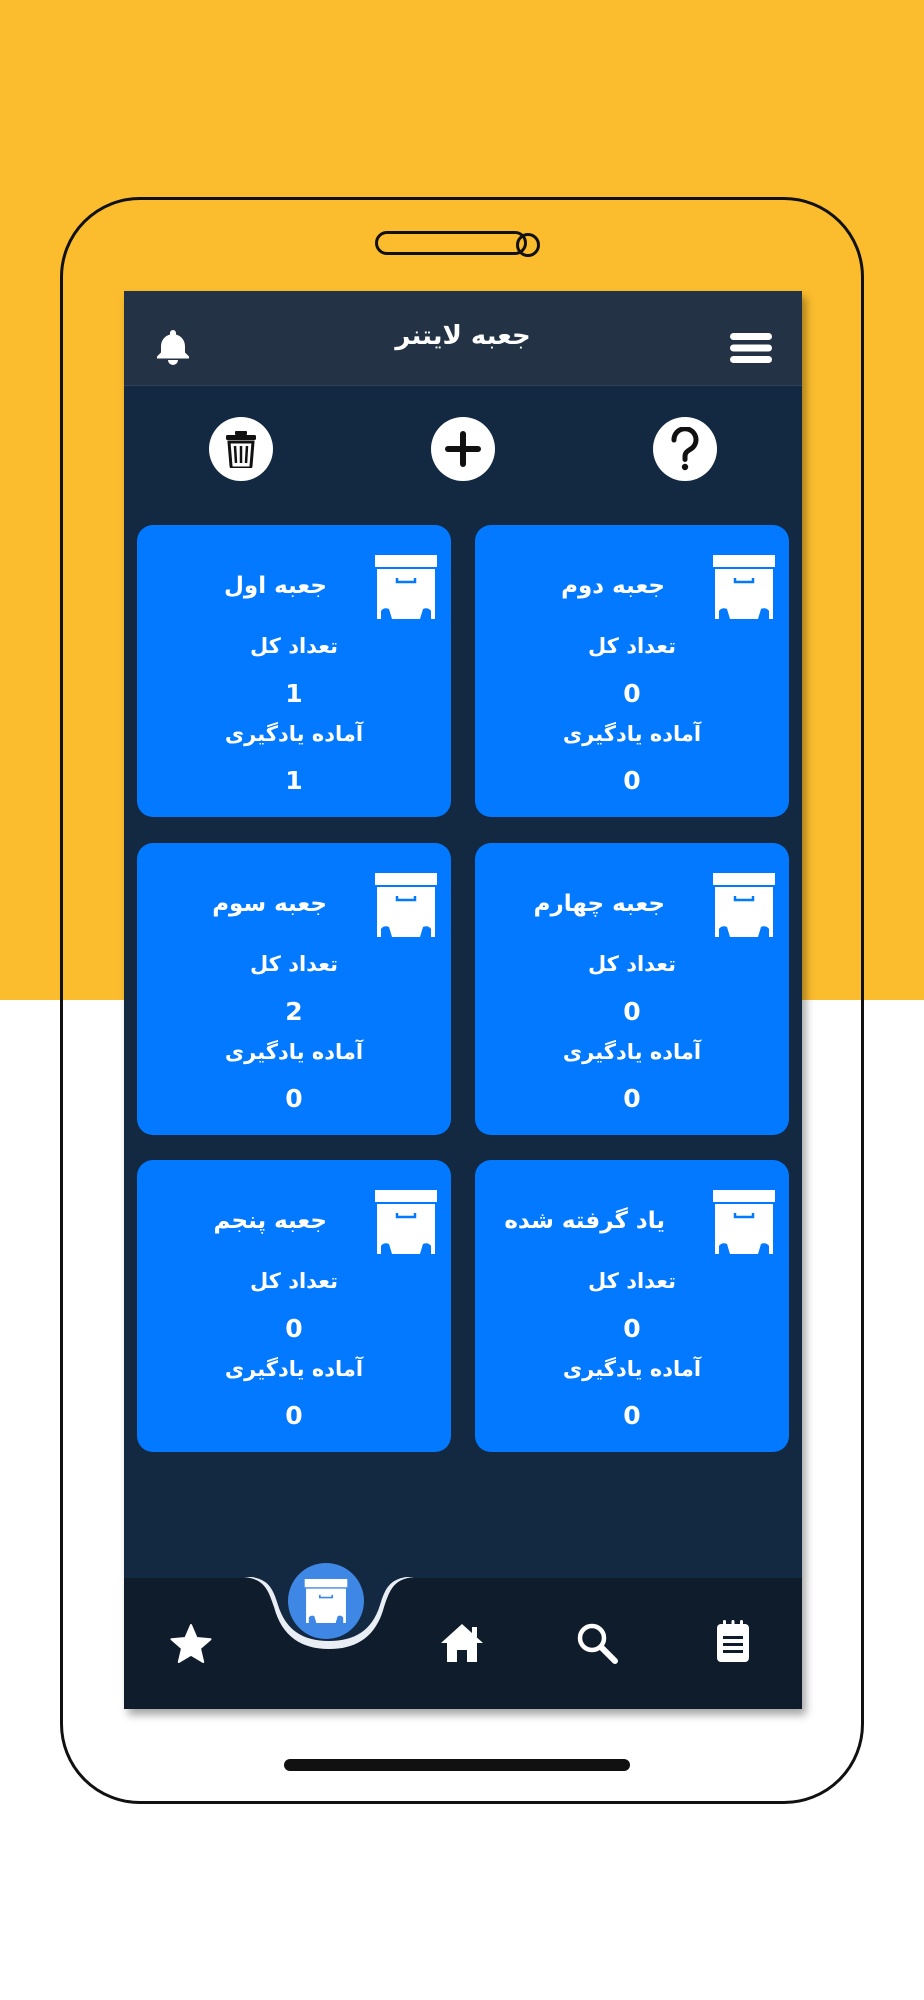 This screenshot has width=924, height=2000. Describe the element at coordinates (294, 693) in the screenshot. I see `total-value: 1` at that location.